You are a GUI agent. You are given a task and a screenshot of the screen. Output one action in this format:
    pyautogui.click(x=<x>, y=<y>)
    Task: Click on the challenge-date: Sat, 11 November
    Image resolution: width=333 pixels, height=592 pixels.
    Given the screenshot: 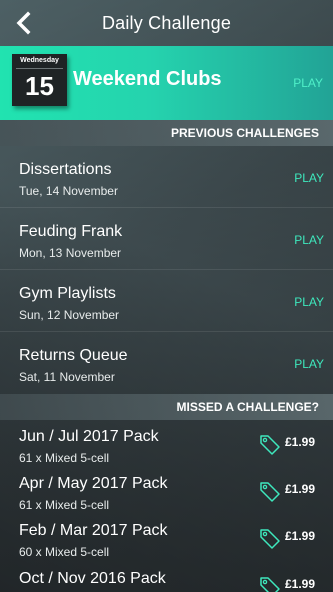 What is the action you would take?
    pyautogui.click(x=67, y=377)
    